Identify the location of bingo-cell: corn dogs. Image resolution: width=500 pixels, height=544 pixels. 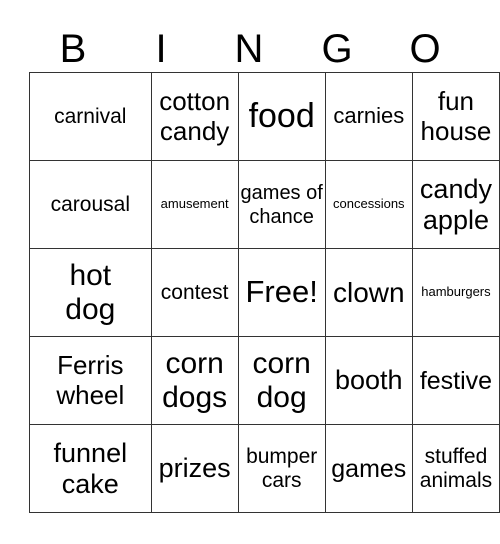
(194, 380).